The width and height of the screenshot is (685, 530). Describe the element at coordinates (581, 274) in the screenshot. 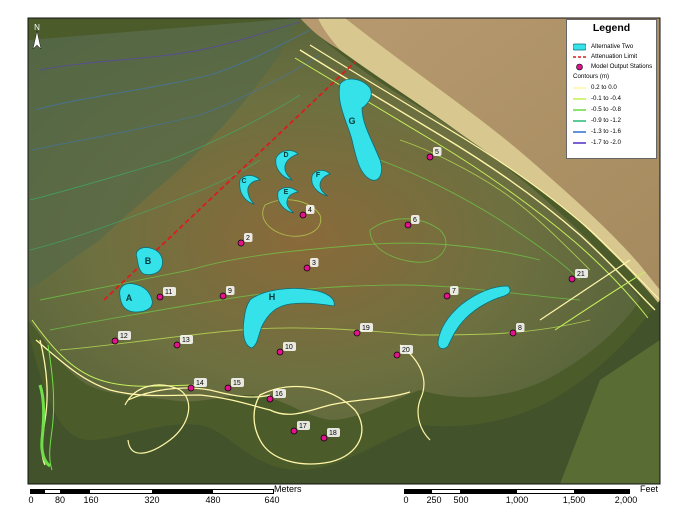

I see `station-label: 21` at that location.